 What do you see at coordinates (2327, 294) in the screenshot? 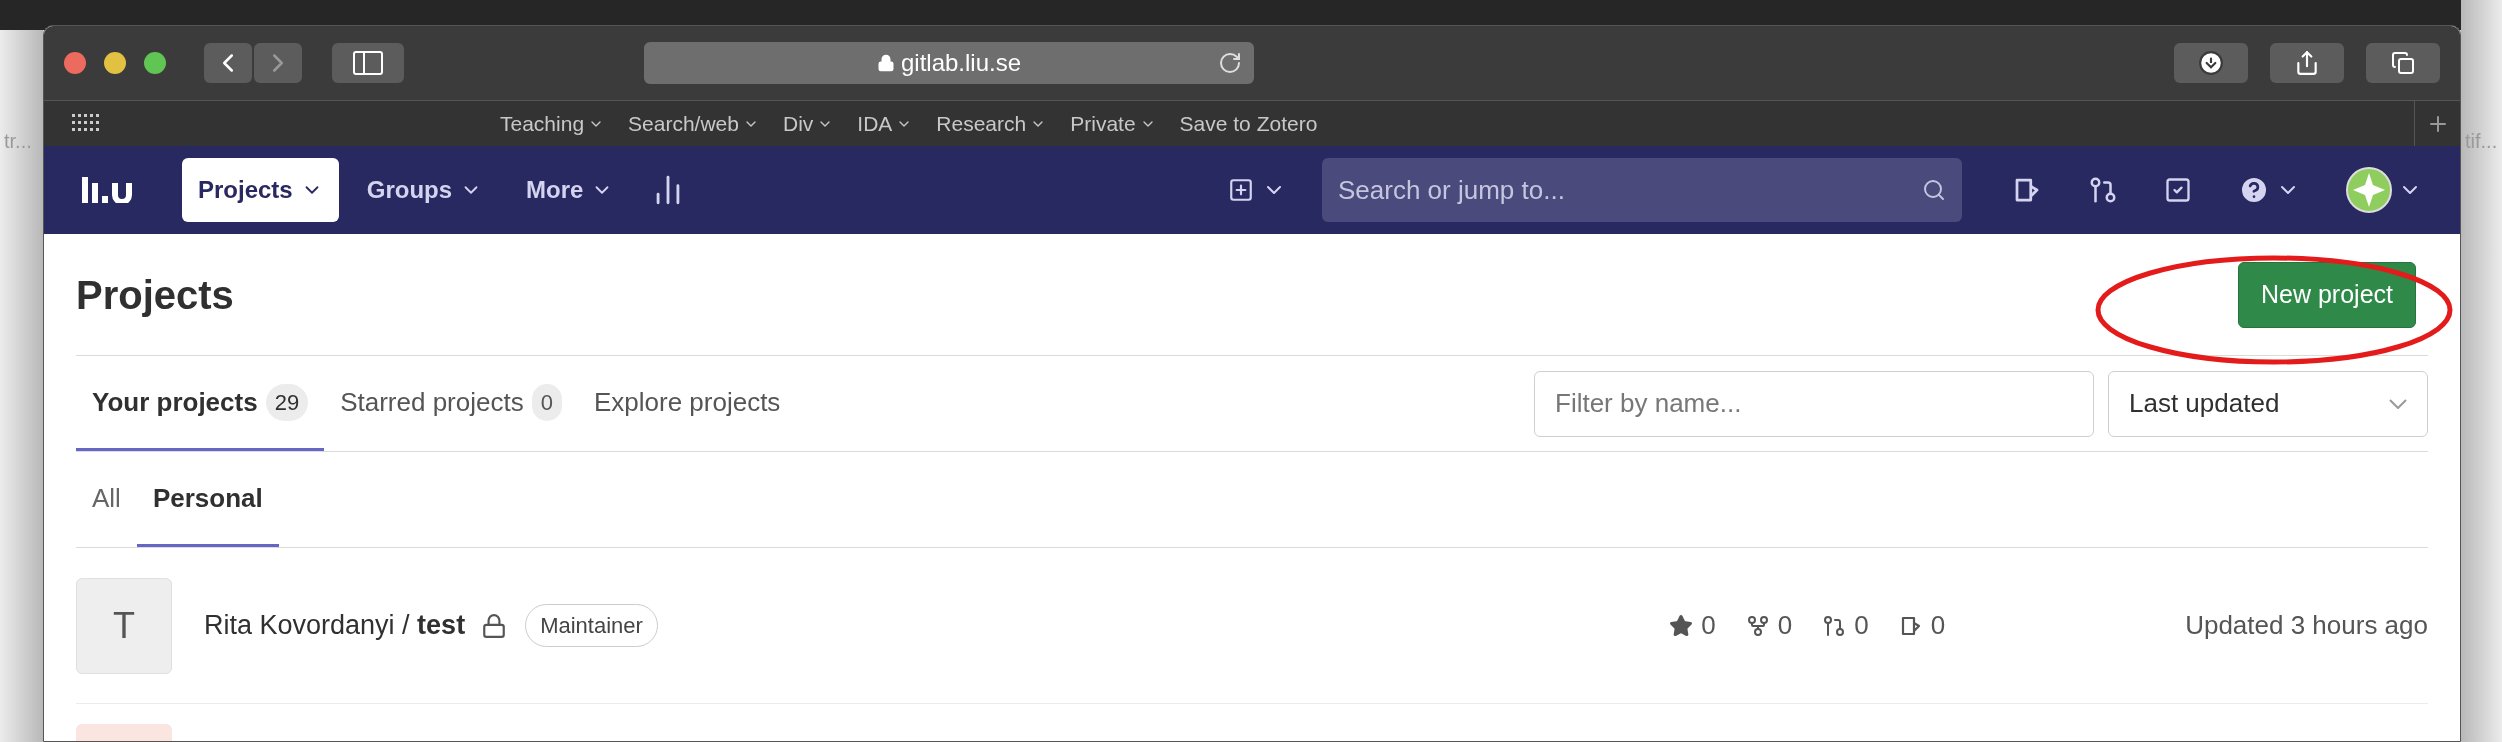
I see `new-project-button: New project` at bounding box center [2327, 294].